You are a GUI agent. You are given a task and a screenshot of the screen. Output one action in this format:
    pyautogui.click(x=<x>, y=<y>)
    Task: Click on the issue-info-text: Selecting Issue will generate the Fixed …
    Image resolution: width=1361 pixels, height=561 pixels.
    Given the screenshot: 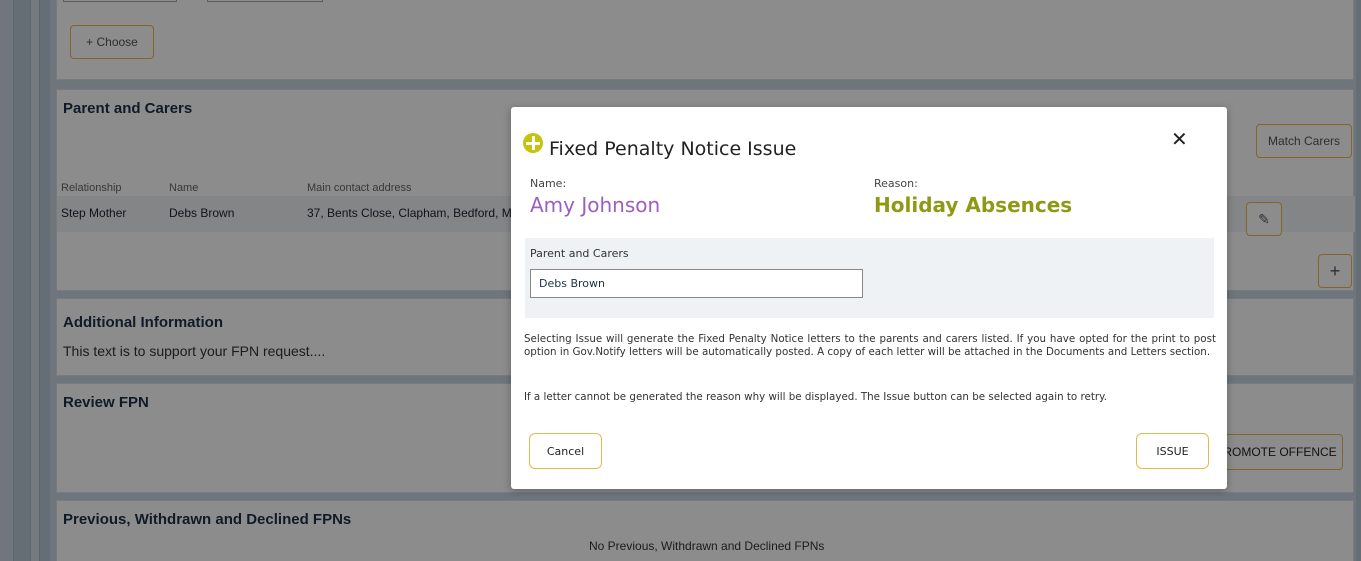 What is the action you would take?
    pyautogui.click(x=870, y=345)
    